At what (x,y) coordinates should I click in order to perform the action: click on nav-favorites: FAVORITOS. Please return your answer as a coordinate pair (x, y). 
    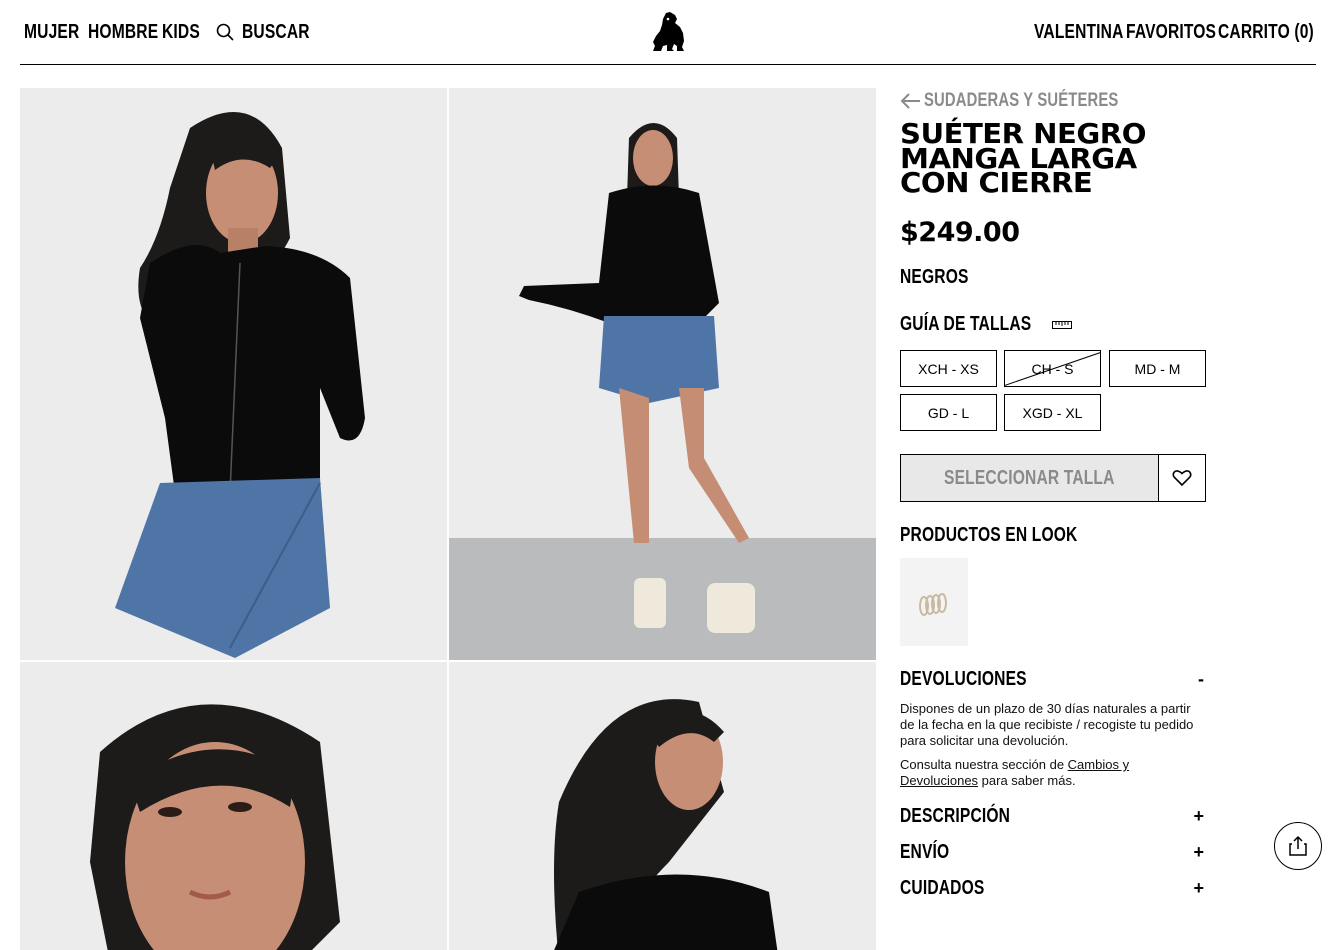
    Looking at the image, I should click on (1175, 32).